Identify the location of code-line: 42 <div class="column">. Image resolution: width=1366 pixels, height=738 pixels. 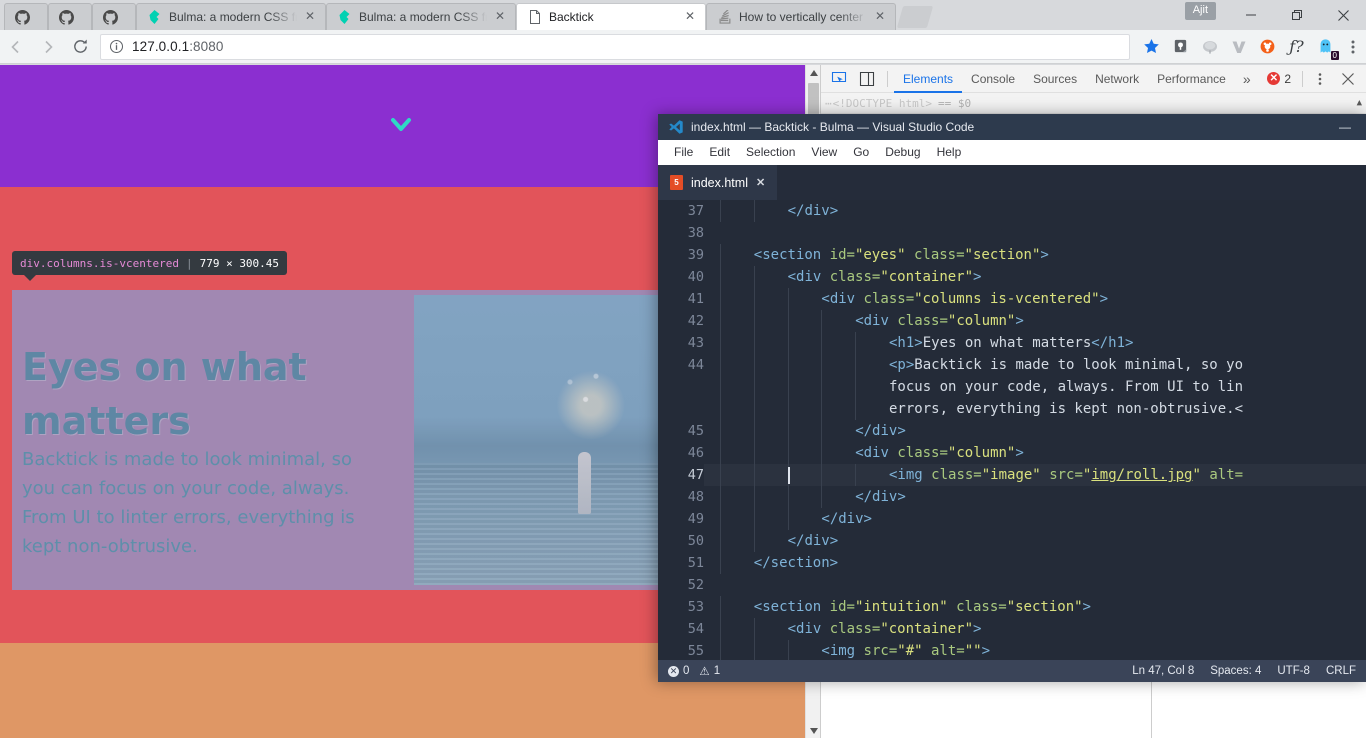
(1012, 321).